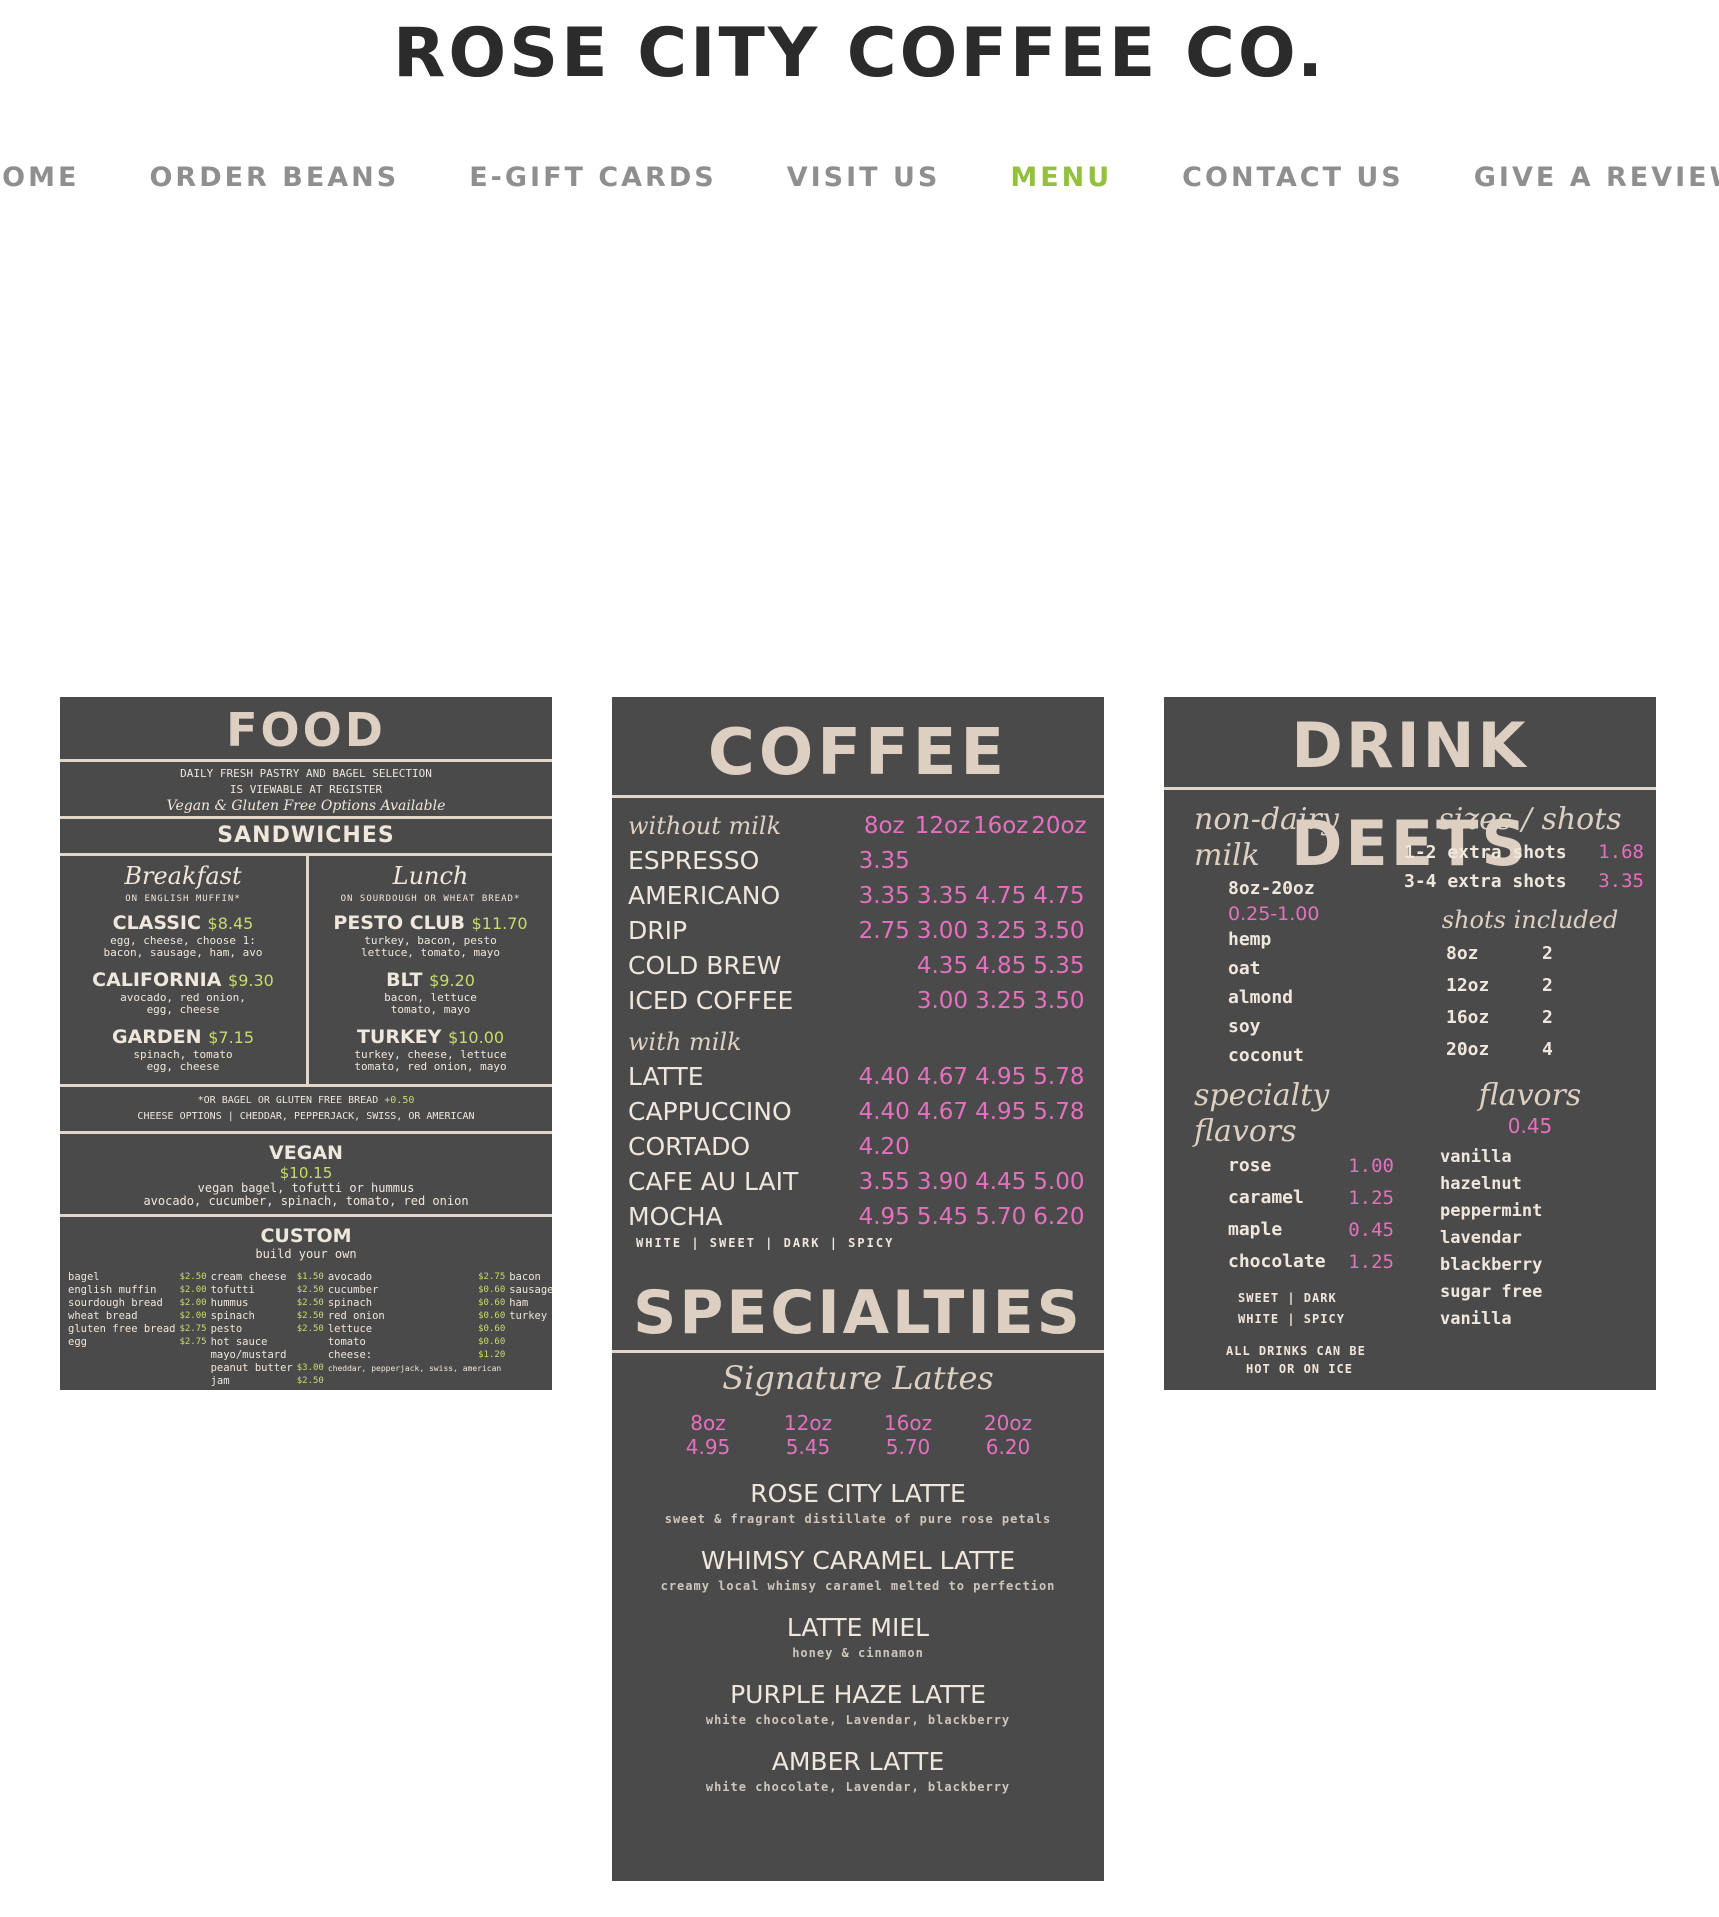 The height and width of the screenshot is (1917, 1719). What do you see at coordinates (858, 825) in the screenshot?
I see `size-header-row: without milk 8oz 12oz 16oz 20oz` at bounding box center [858, 825].